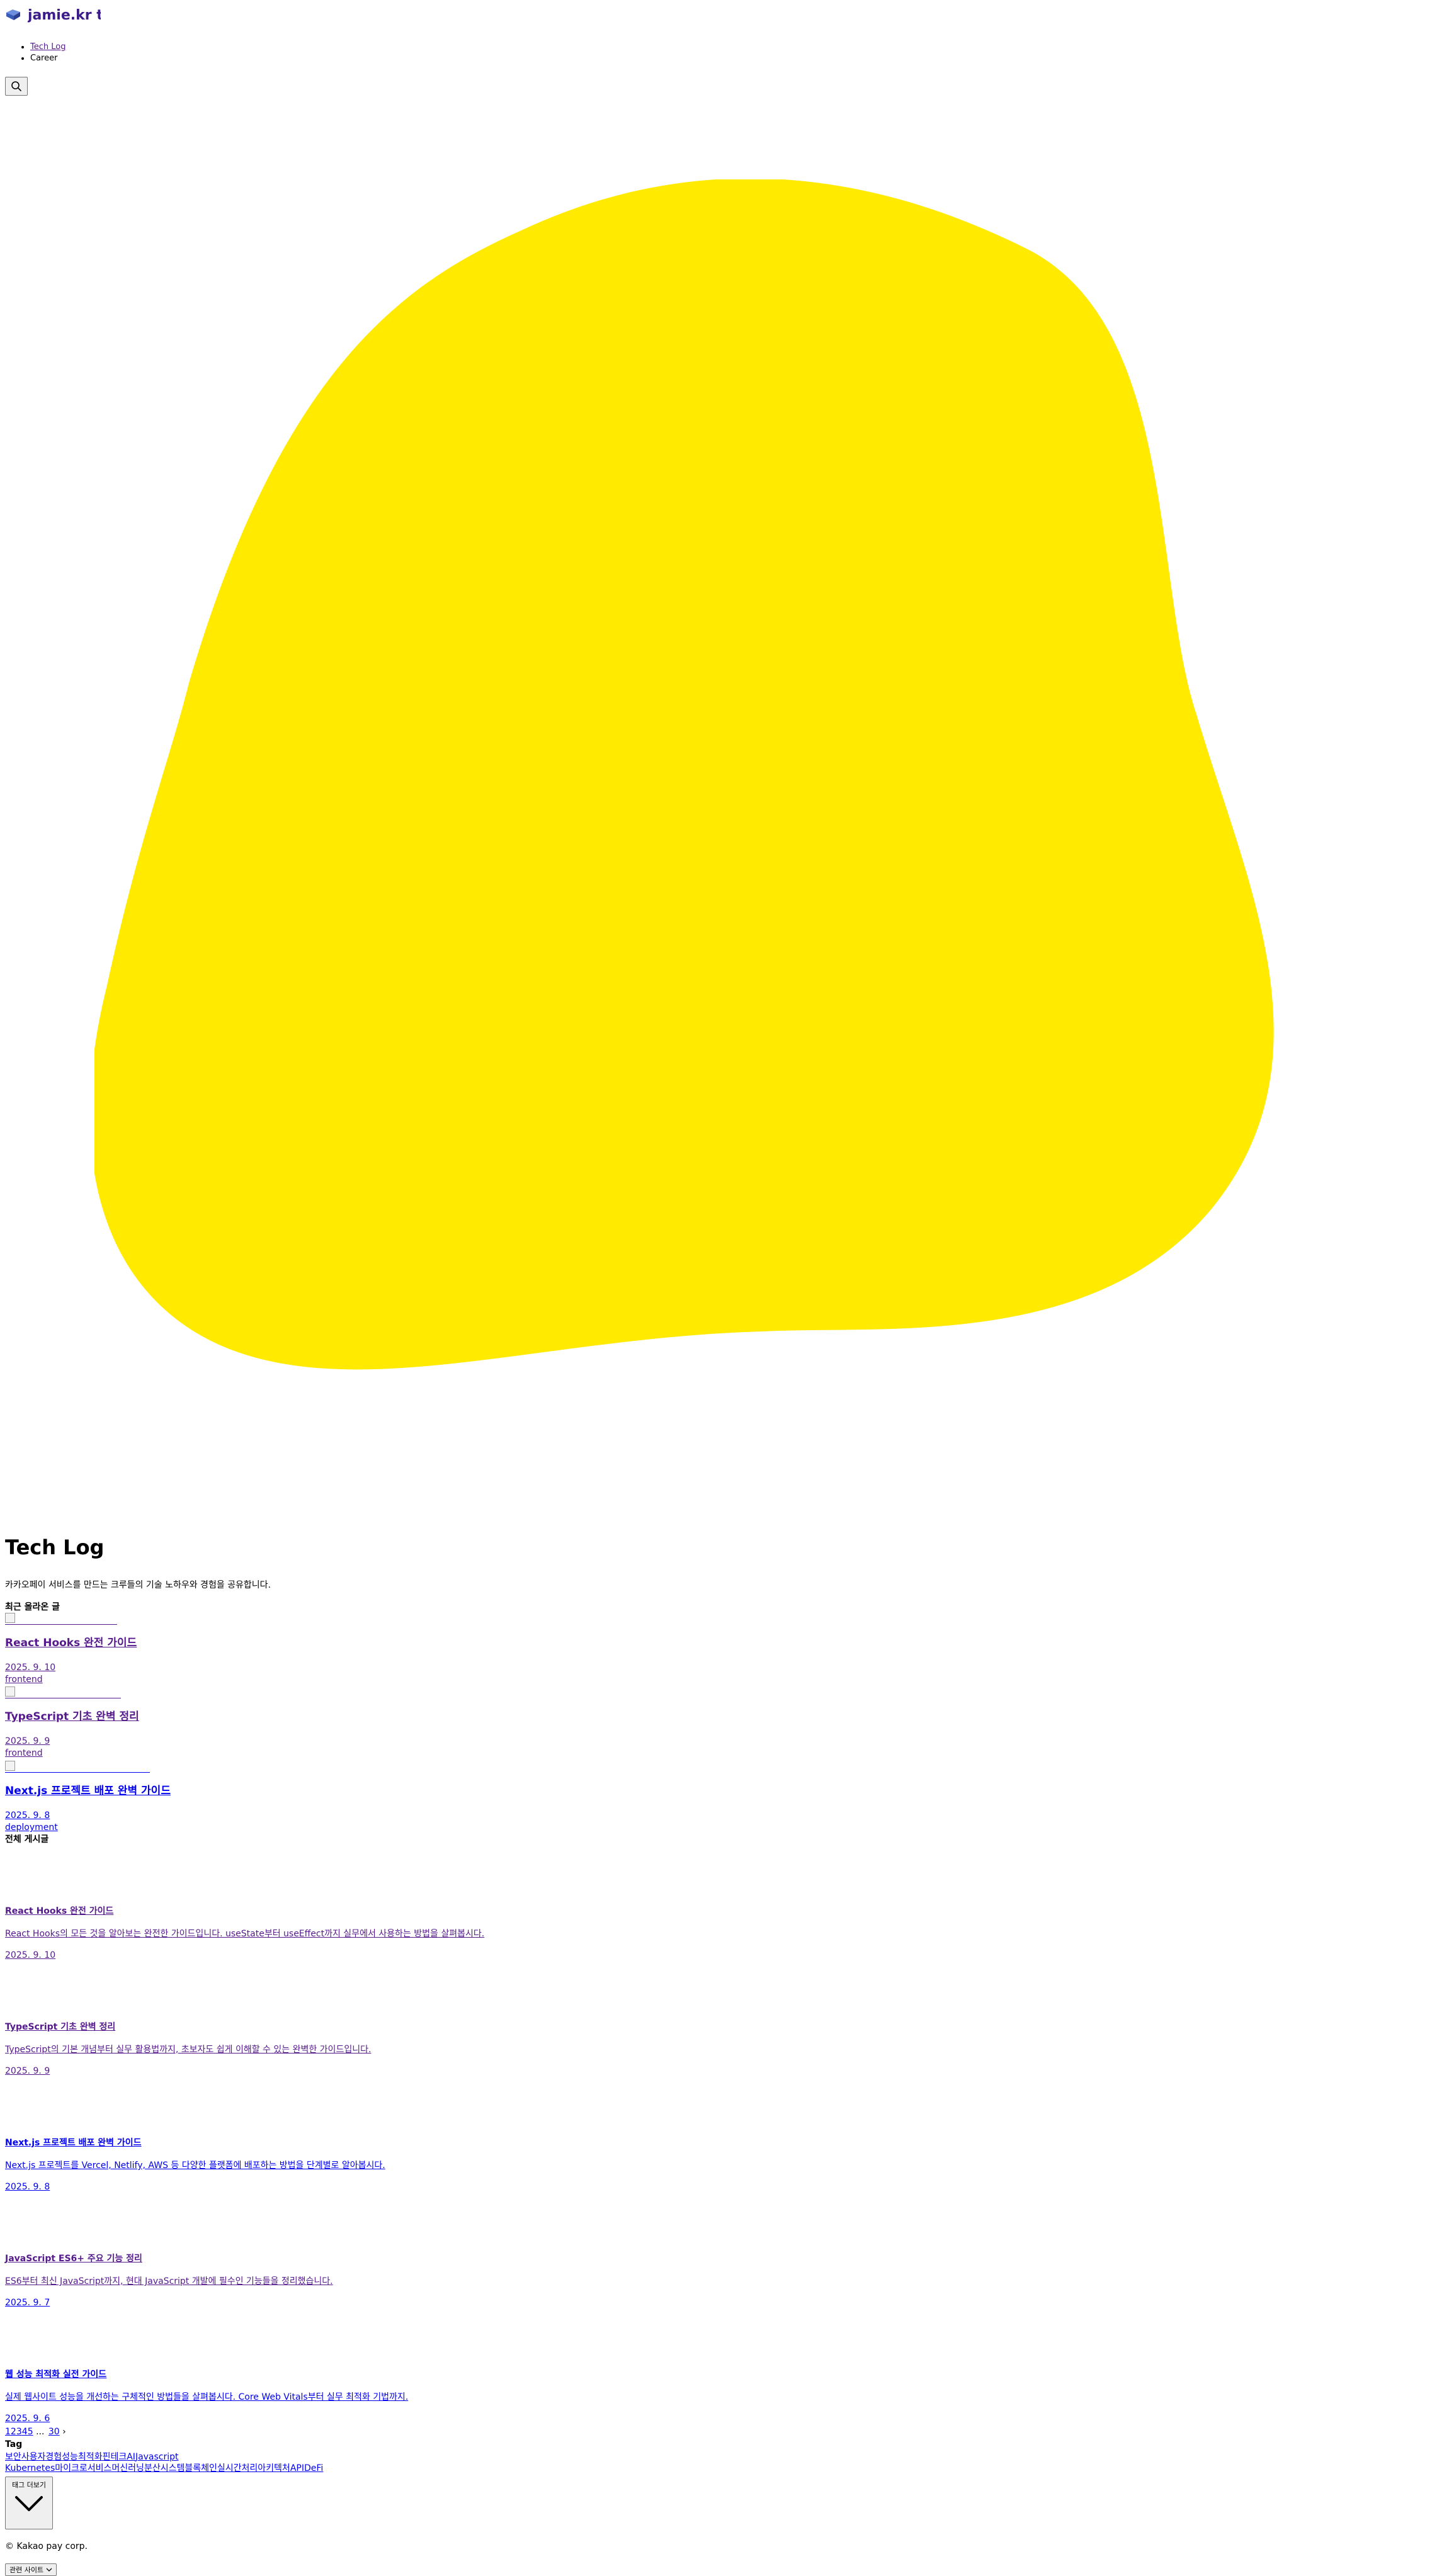 The height and width of the screenshot is (2576, 1432). Describe the element at coordinates (73, 2258) in the screenshot. I see `post-title: JavaScript ES6+ 주요 기능 정리` at that location.